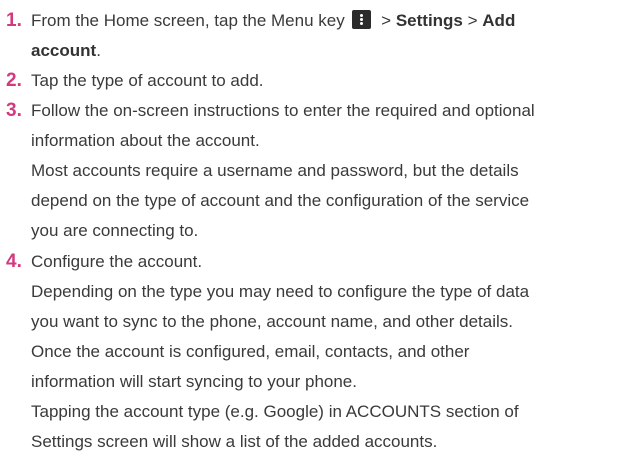 This screenshot has width=624, height=457. What do you see at coordinates (145, 140) in the screenshot?
I see `step-text: information about the account.` at bounding box center [145, 140].